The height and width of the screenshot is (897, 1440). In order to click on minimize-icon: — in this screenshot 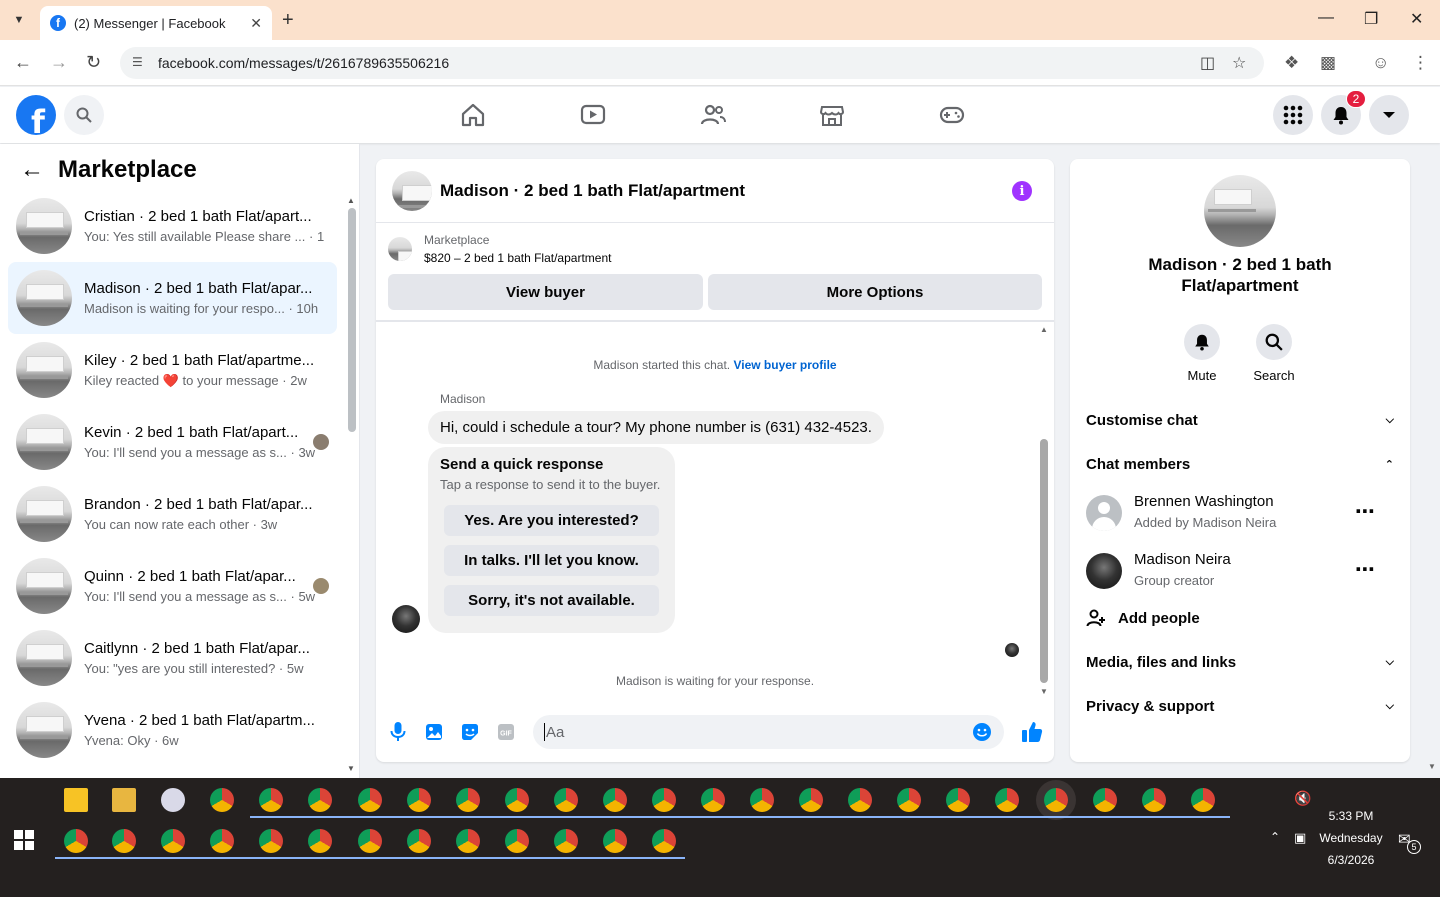, I will do `click(1326, 18)`.